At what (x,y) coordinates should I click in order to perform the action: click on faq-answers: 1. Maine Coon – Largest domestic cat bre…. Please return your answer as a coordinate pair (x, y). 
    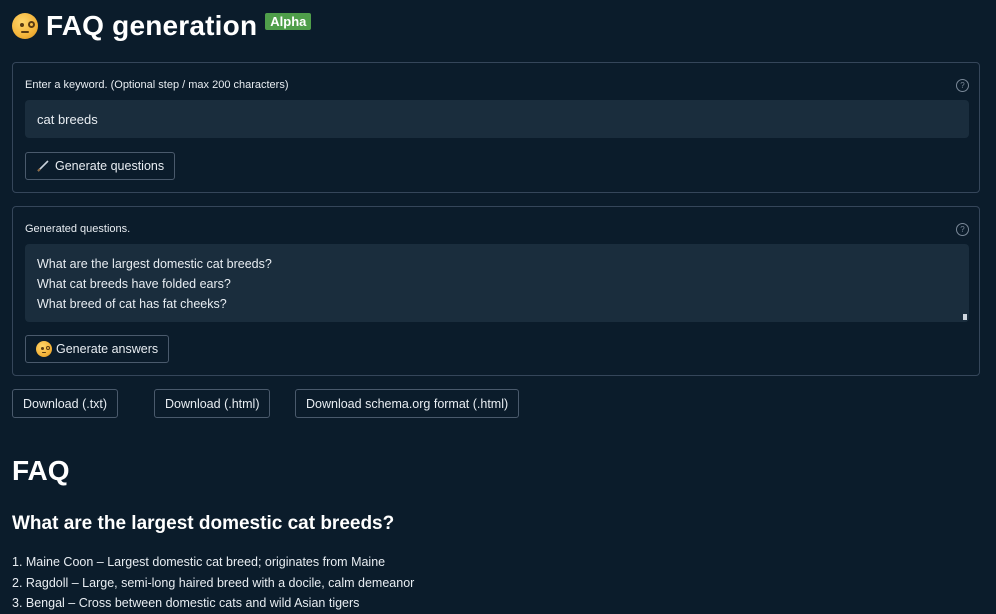
    Looking at the image, I should click on (213, 583).